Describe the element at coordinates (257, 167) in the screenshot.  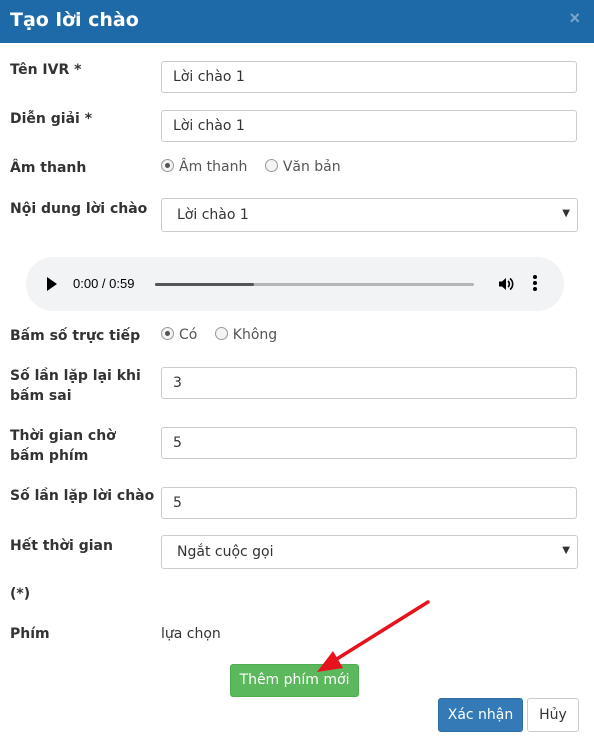
I see `sound-radio-group: Âm thanh Văn bản` at that location.